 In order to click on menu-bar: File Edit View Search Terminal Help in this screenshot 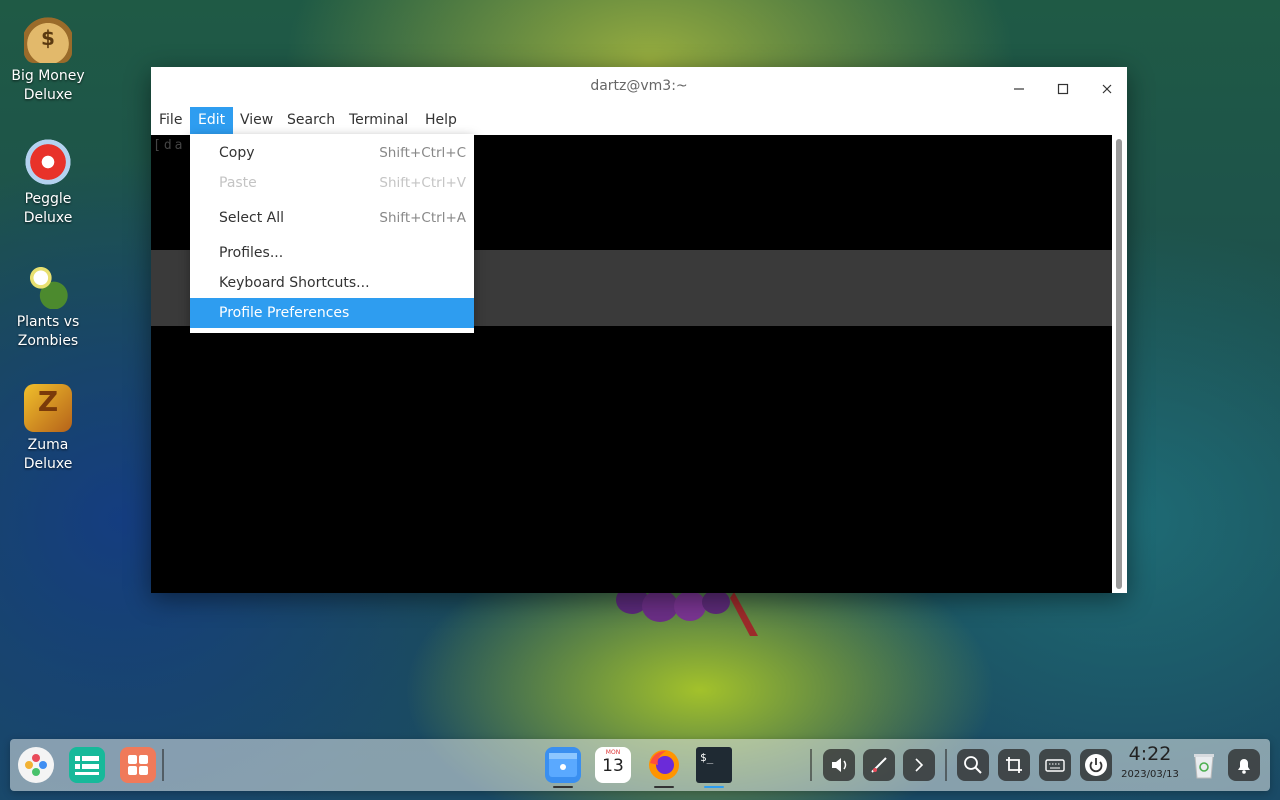, I will do `click(639, 120)`.